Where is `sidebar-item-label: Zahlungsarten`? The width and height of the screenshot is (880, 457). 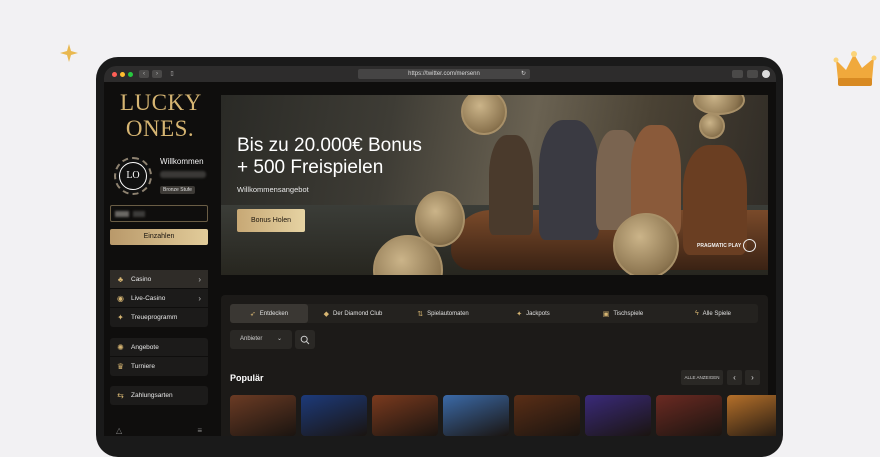
sidebar-item-label: Zahlungsarten is located at coordinates (152, 395).